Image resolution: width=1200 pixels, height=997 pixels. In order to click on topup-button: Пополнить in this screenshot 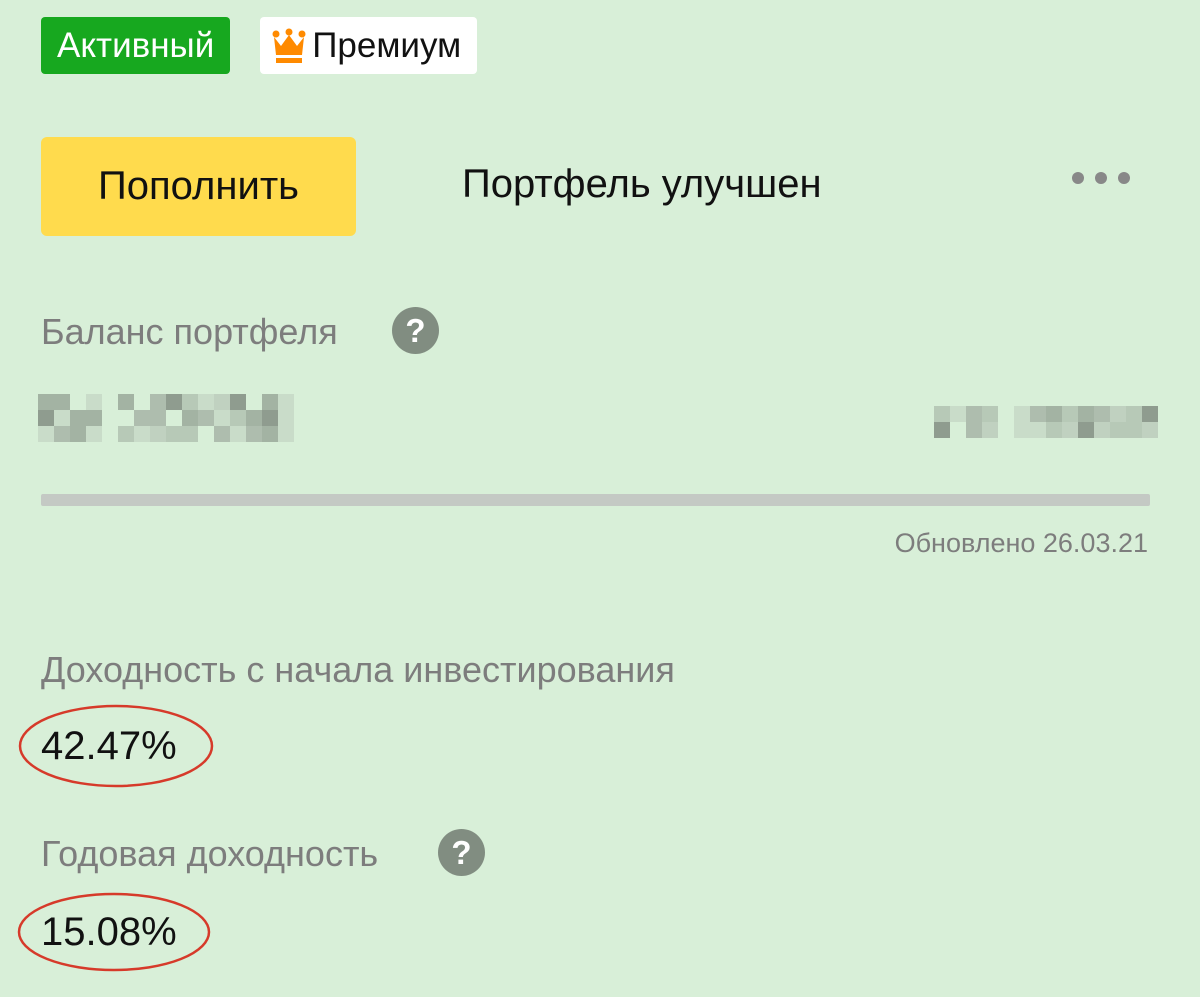, I will do `click(198, 186)`.